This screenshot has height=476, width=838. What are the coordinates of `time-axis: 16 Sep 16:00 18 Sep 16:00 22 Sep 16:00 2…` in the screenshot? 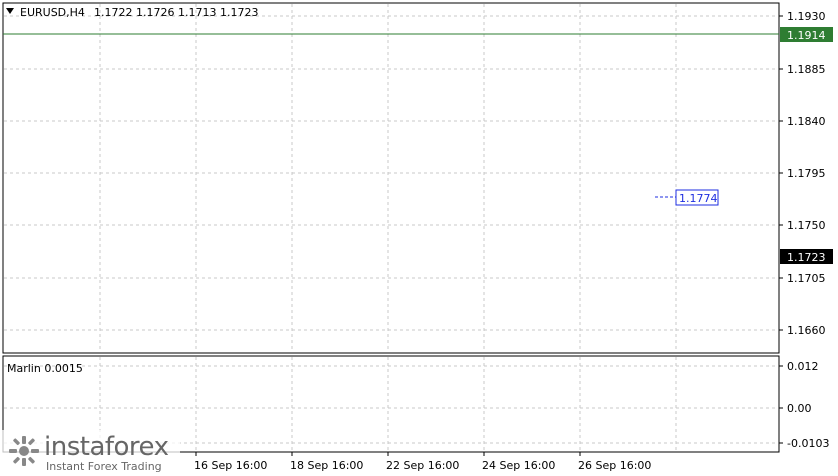 It's located at (422, 462).